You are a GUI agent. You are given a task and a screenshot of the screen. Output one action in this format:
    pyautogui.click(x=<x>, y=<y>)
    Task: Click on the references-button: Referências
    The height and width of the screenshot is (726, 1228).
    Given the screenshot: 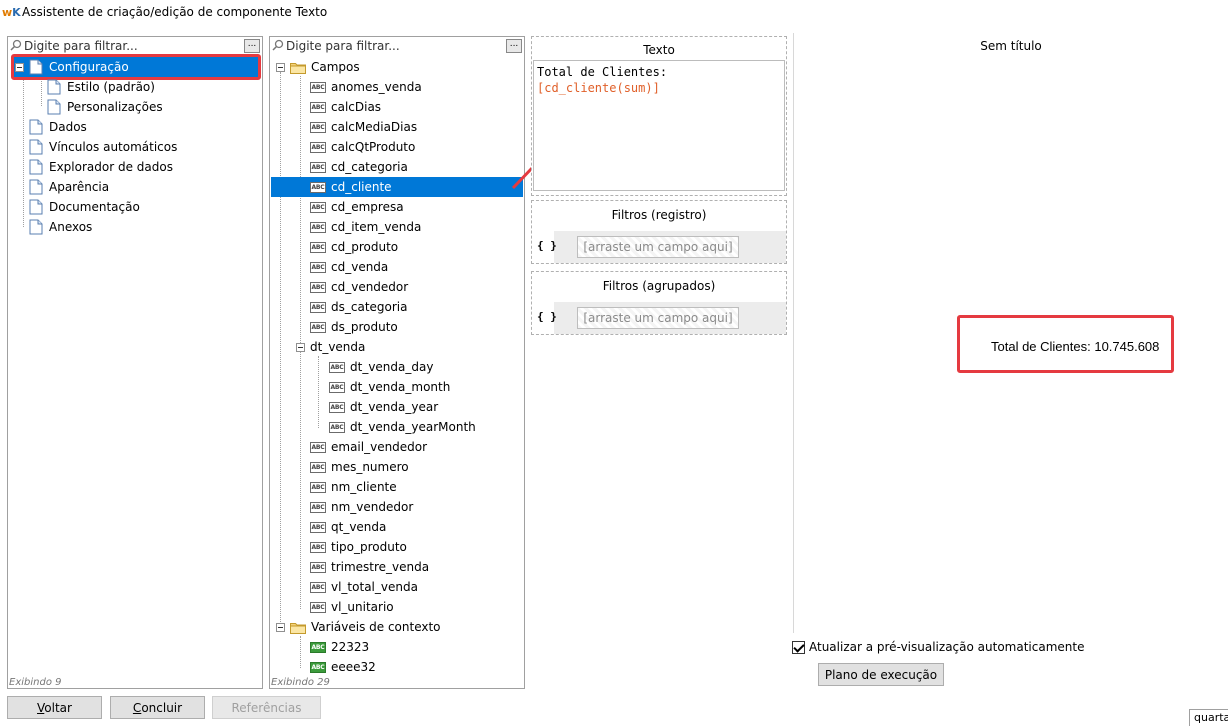 What is the action you would take?
    pyautogui.click(x=266, y=707)
    